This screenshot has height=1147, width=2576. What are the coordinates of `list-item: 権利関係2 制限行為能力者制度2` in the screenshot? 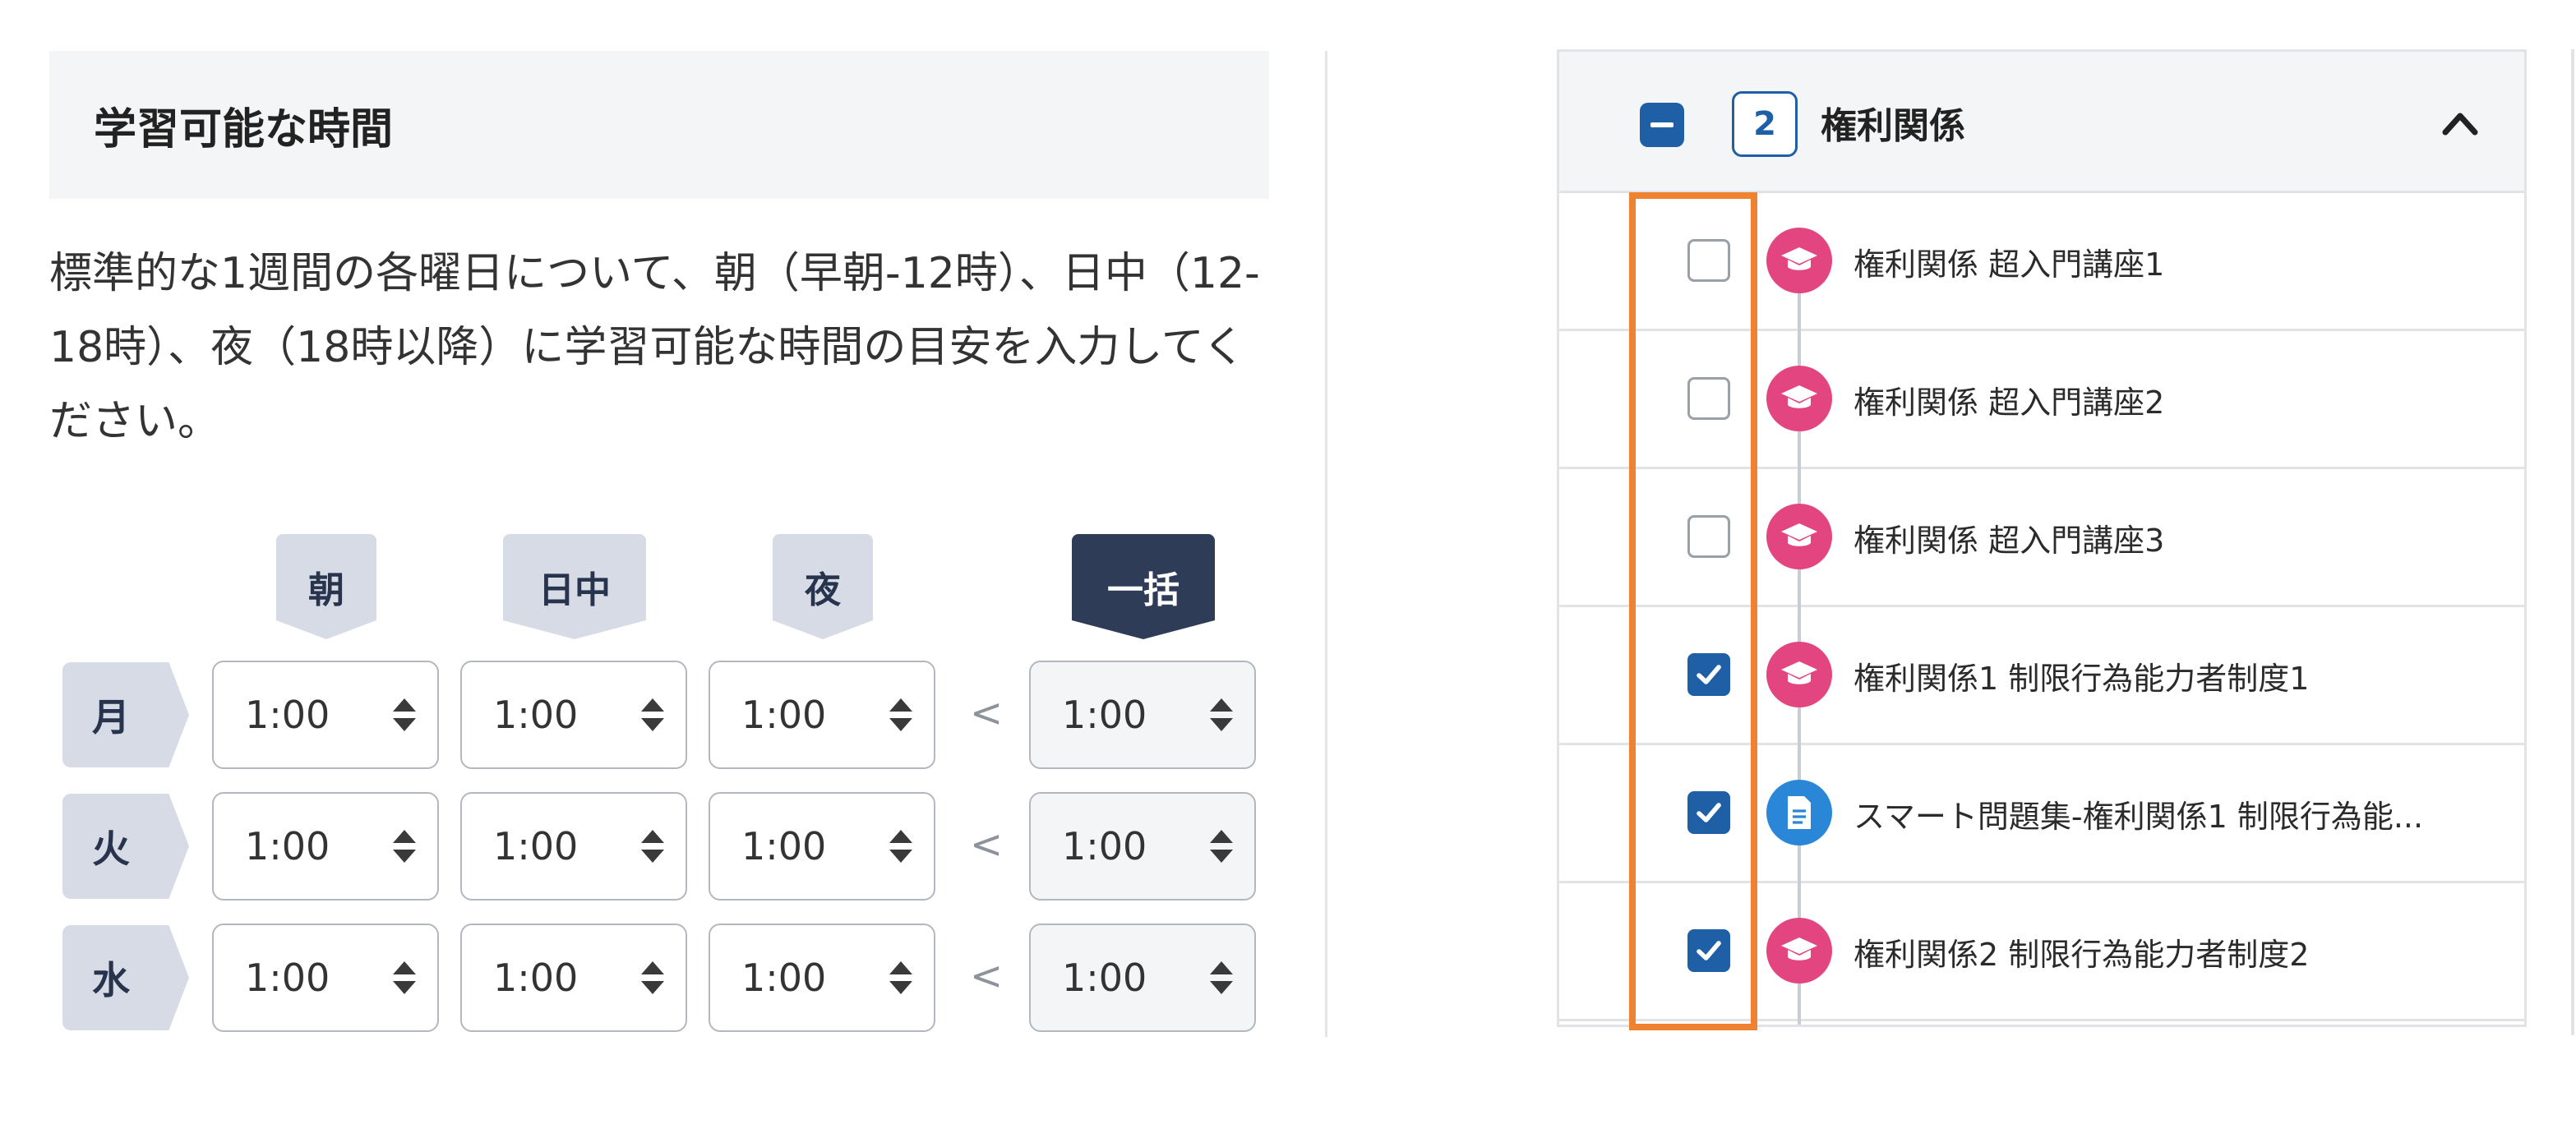 It's located at (2042, 952).